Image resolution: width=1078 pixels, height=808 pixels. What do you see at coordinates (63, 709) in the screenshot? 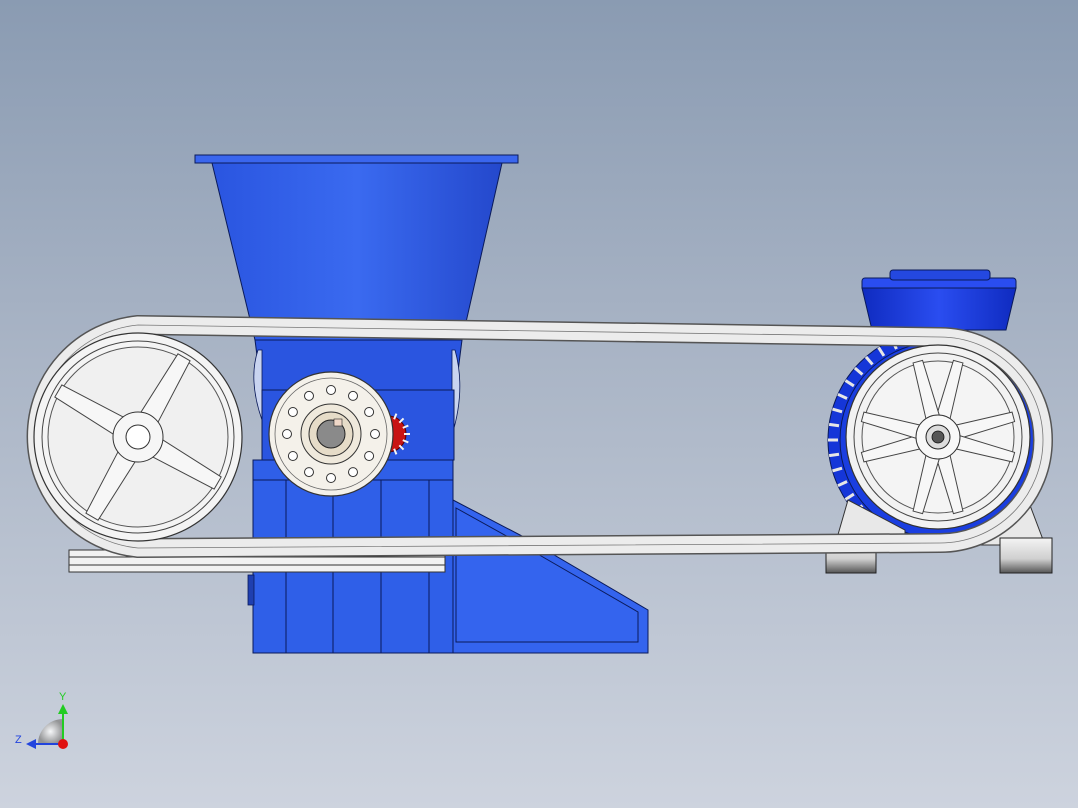
I see `y-axis-arrow-icon` at bounding box center [63, 709].